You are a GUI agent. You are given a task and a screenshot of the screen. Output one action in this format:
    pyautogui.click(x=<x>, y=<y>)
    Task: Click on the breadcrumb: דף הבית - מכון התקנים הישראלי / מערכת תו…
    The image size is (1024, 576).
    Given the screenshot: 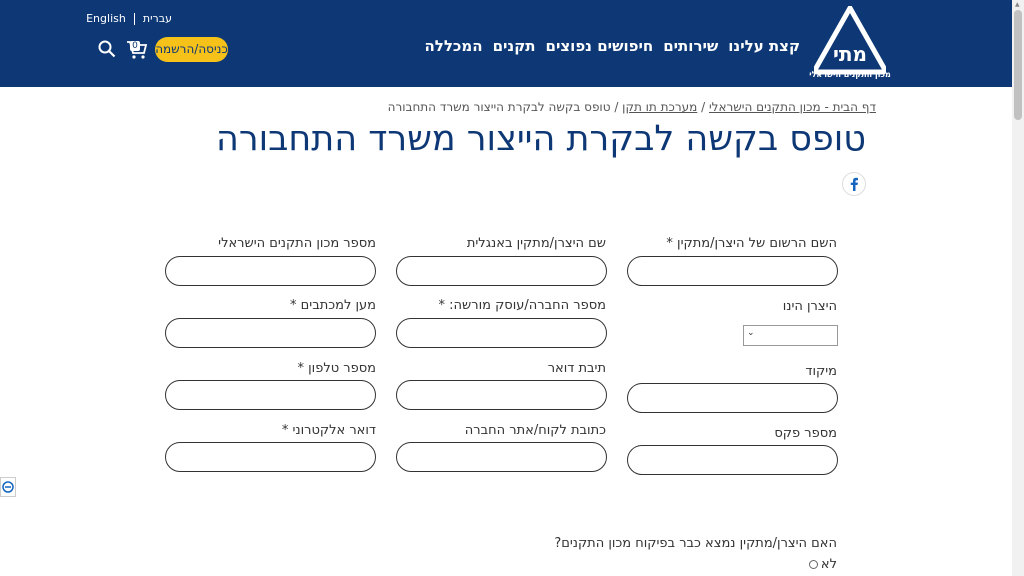 What is the action you would take?
    pyautogui.click(x=632, y=107)
    